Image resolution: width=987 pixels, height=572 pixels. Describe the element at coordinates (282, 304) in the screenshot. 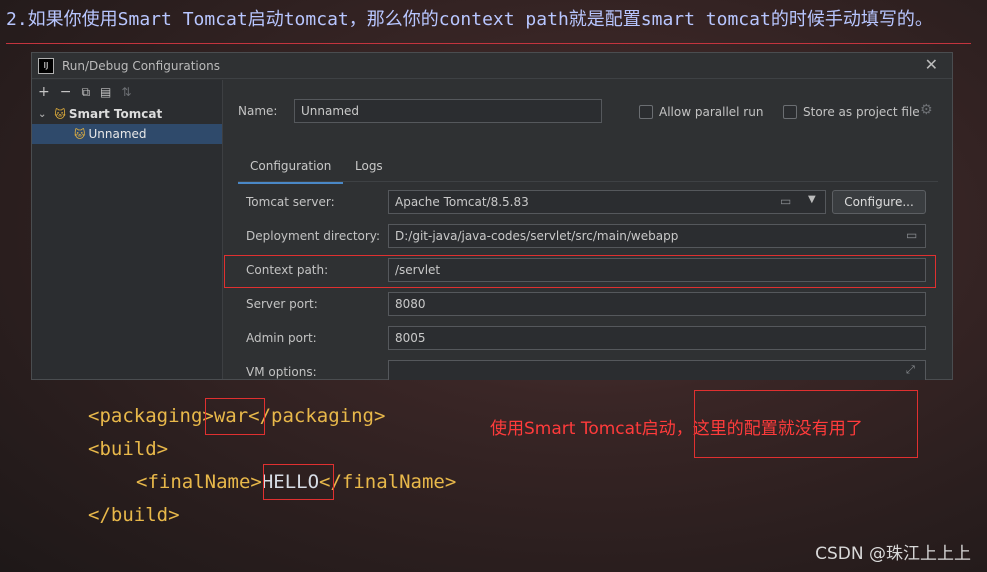

I see `server-port-label: Server port:` at that location.